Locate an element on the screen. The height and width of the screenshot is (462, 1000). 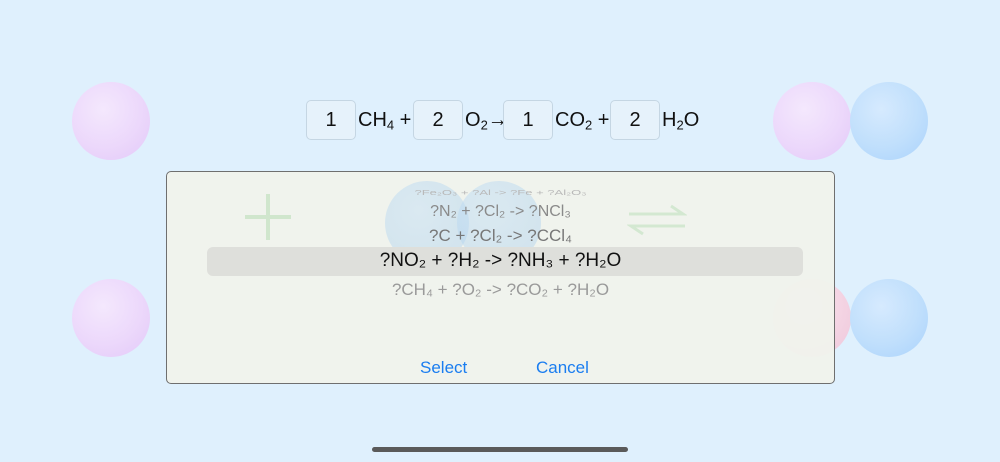
species-ch4: CH4 + is located at coordinates (385, 121).